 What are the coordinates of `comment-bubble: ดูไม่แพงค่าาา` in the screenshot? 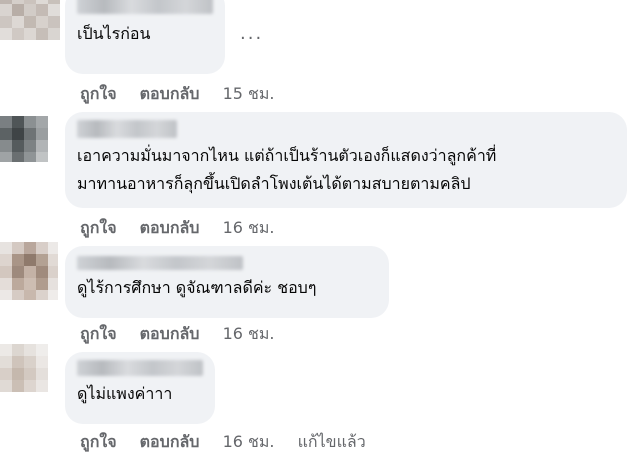 It's located at (140, 388).